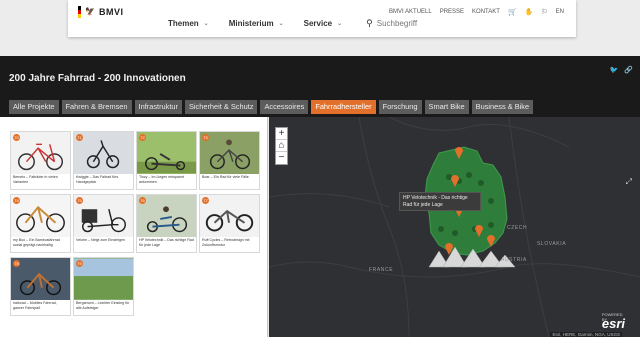  What do you see at coordinates (79, 12) in the screenshot?
I see `flag-icon` at bounding box center [79, 12].